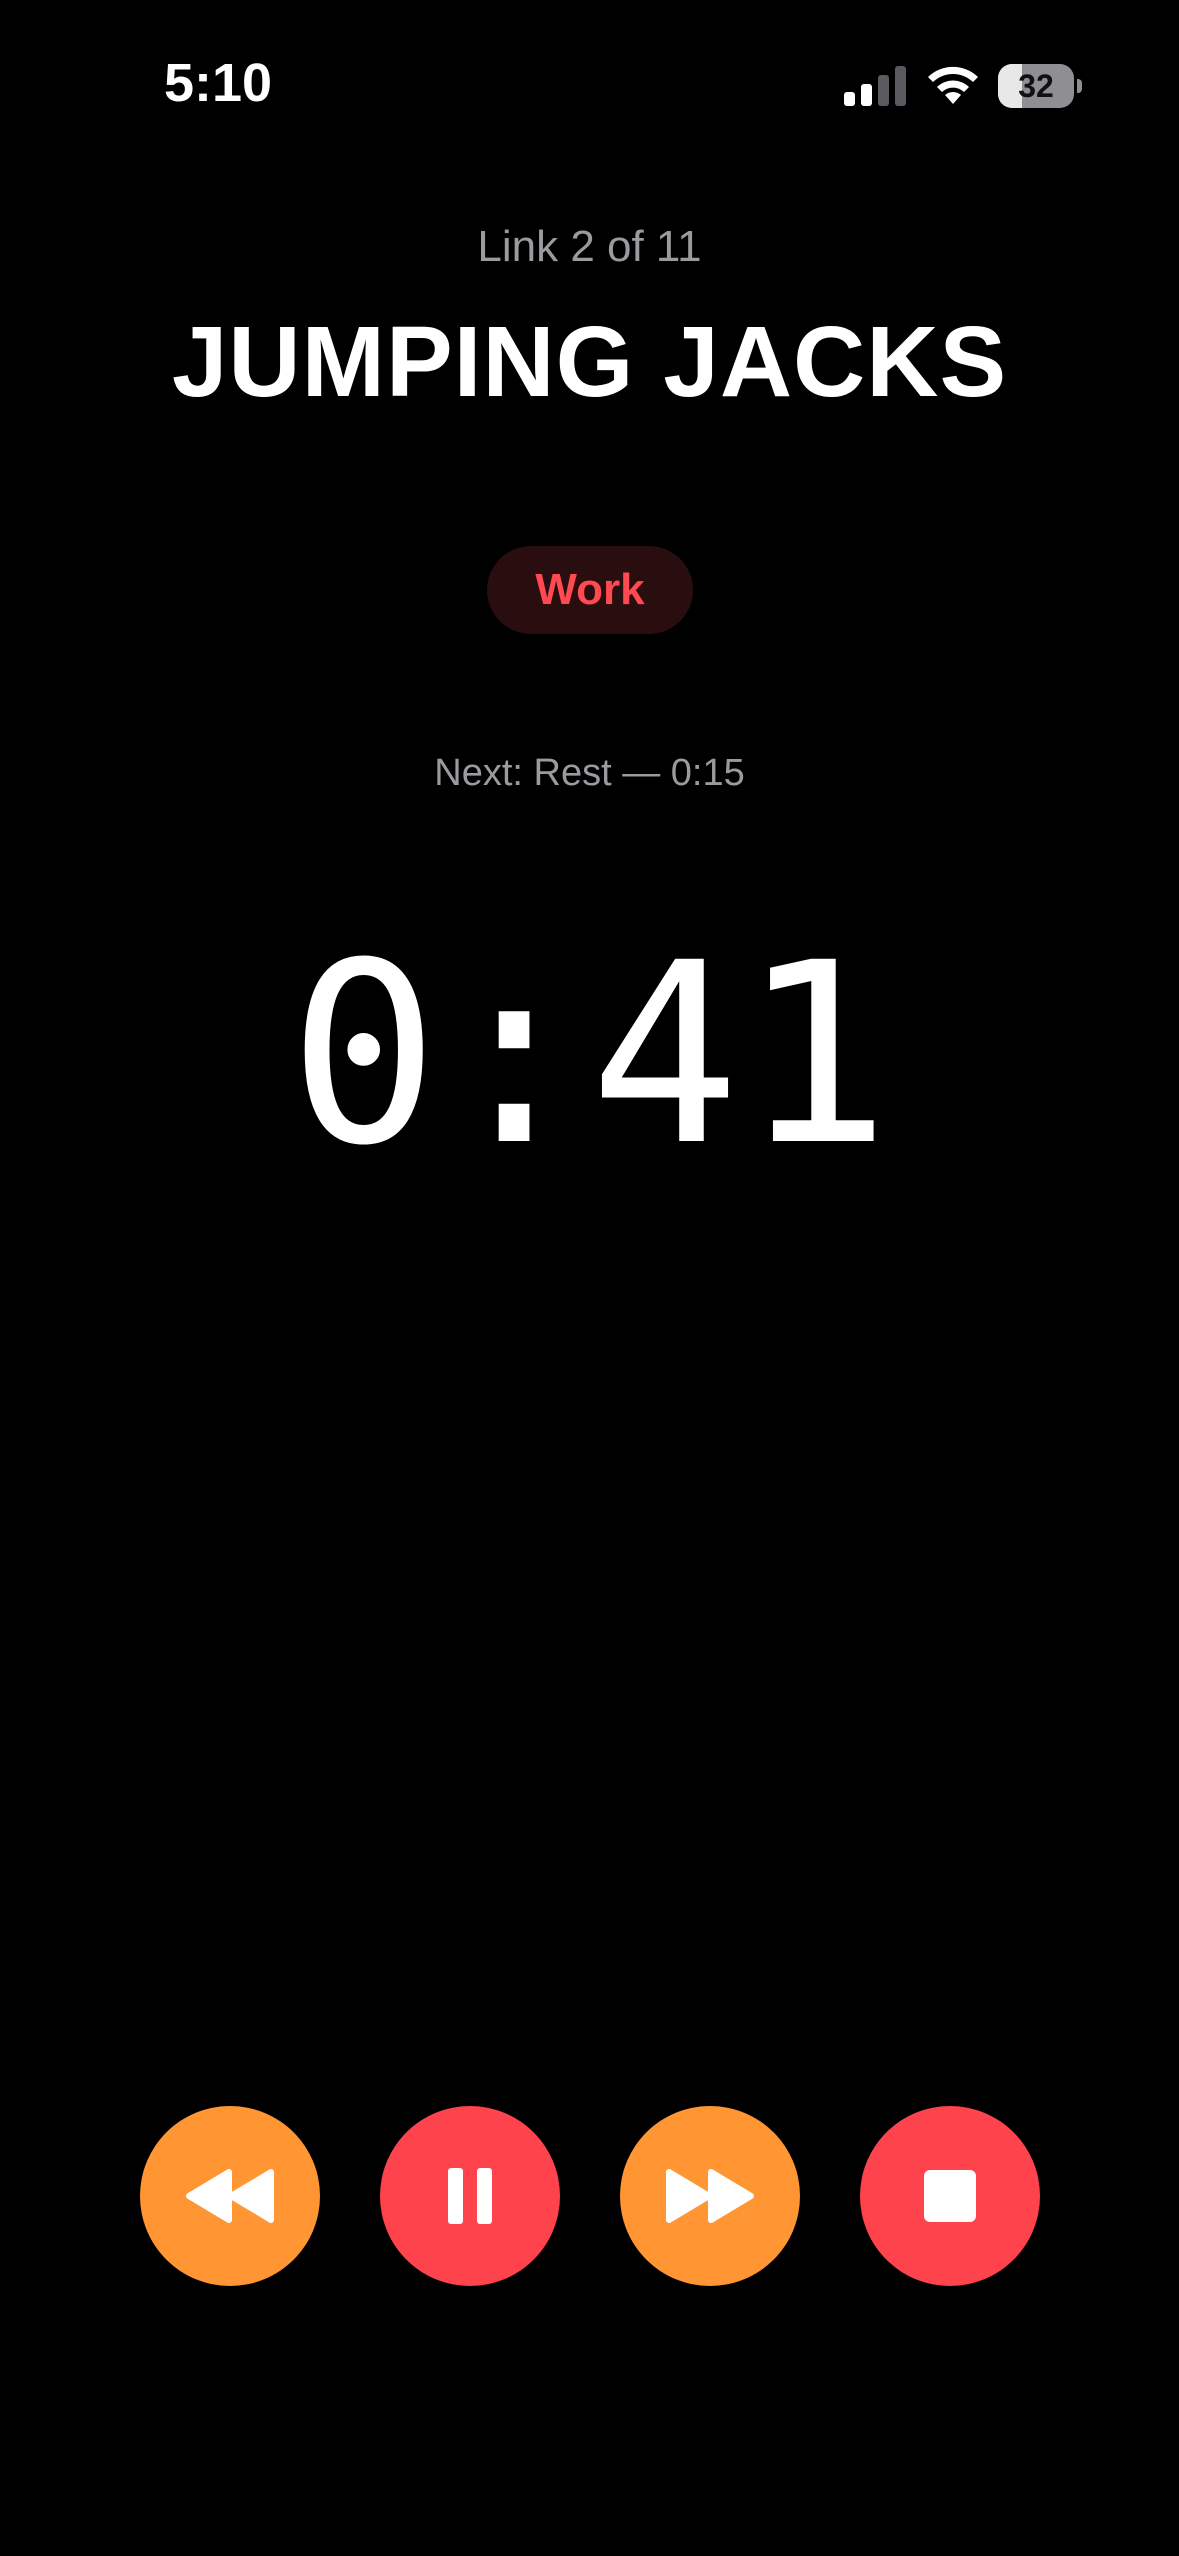  I want to click on next-interval-label: Next: Rest — 0:15, so click(589, 773).